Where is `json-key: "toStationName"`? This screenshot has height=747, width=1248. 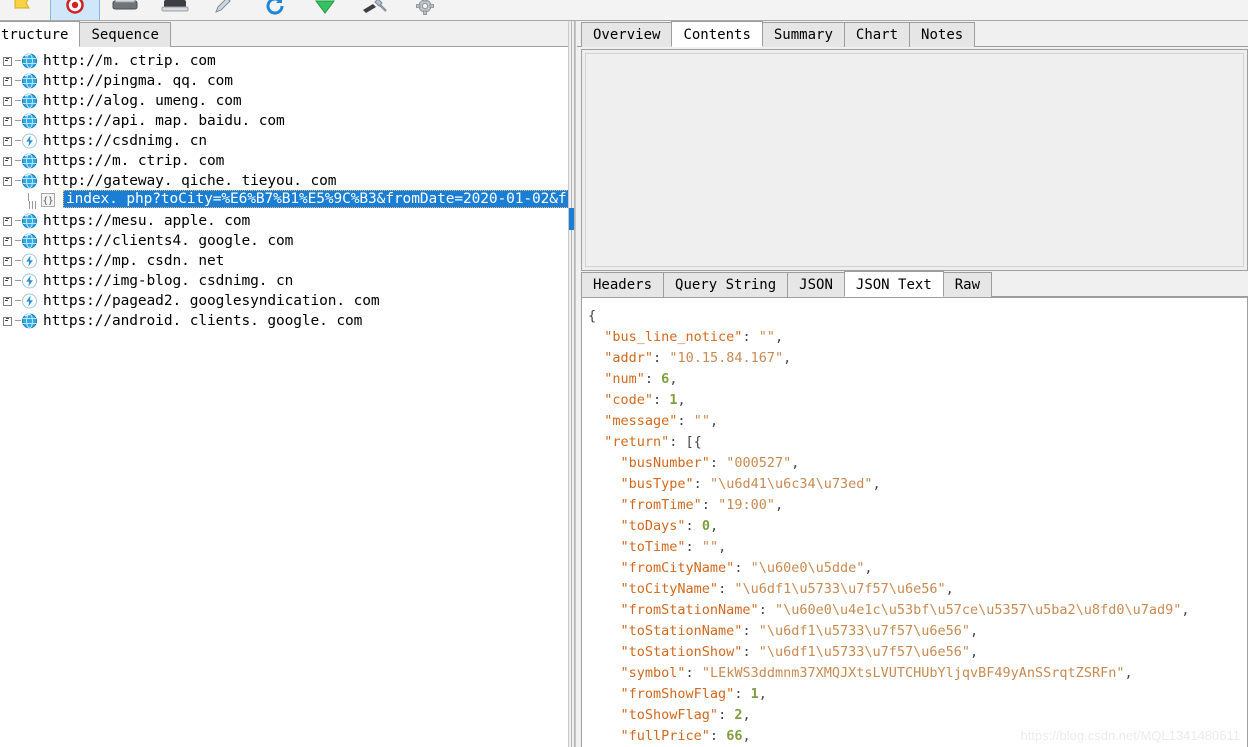 json-key: "toStationName" is located at coordinates (681, 631).